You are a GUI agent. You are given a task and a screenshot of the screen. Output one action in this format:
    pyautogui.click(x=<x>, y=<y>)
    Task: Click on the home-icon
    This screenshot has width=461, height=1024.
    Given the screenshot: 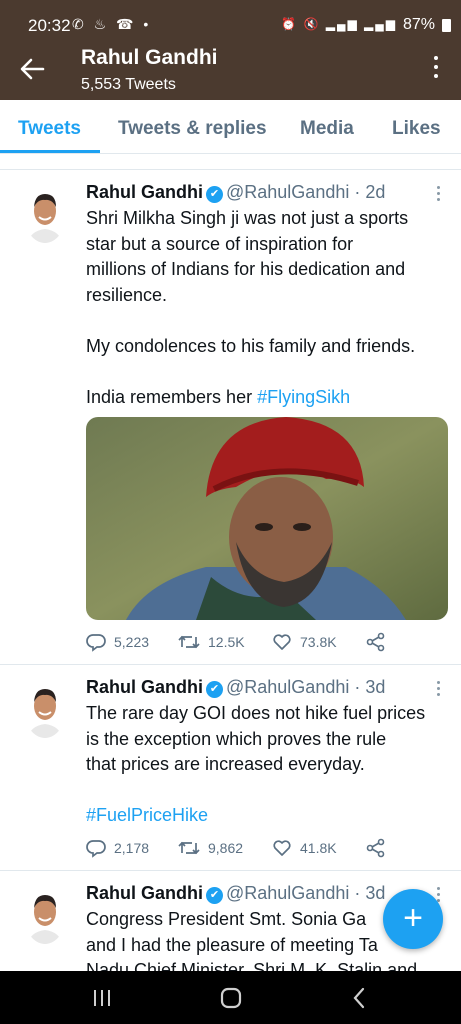 What is the action you would take?
    pyautogui.click(x=231, y=1000)
    